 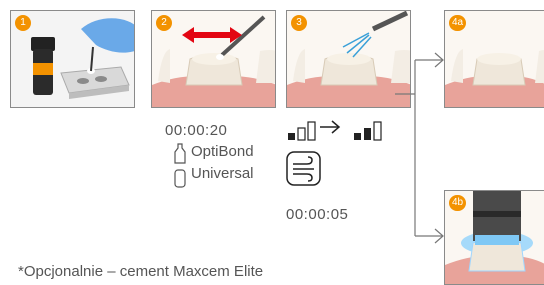 What do you see at coordinates (212, 35) in the screenshot?
I see `double-arrow-icon` at bounding box center [212, 35].